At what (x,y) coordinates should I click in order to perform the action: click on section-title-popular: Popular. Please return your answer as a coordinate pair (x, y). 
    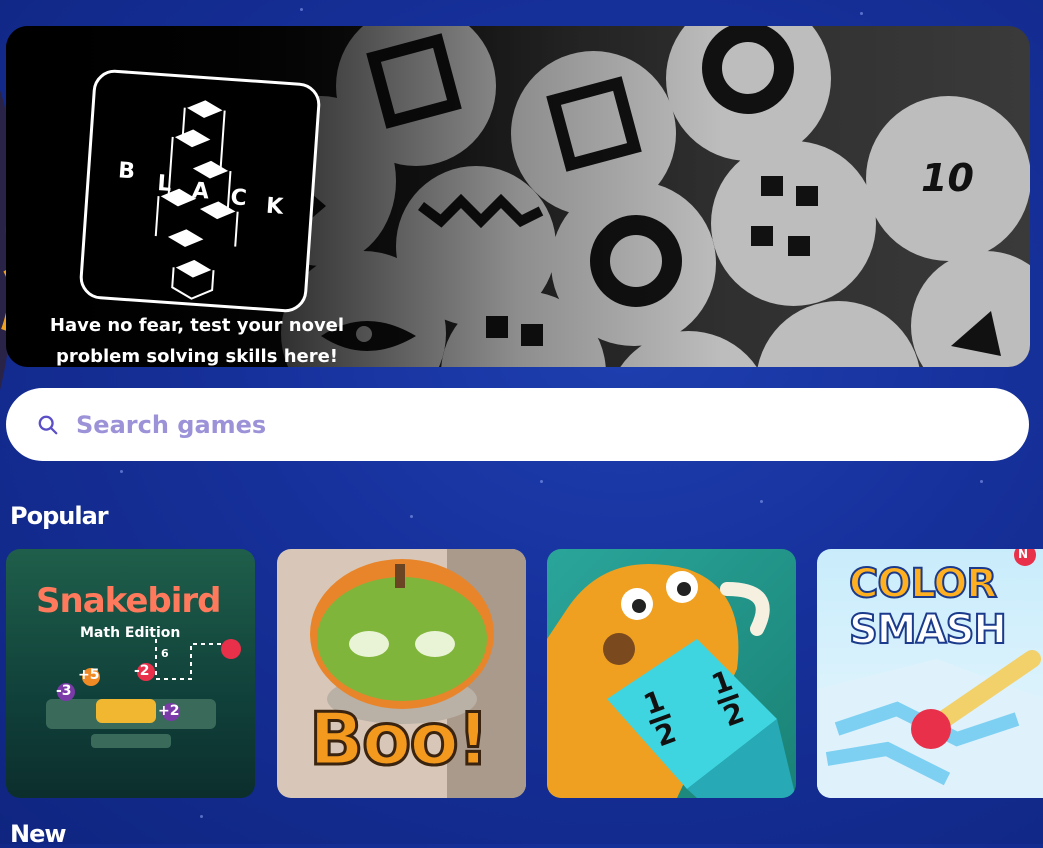
    Looking at the image, I should click on (59, 516).